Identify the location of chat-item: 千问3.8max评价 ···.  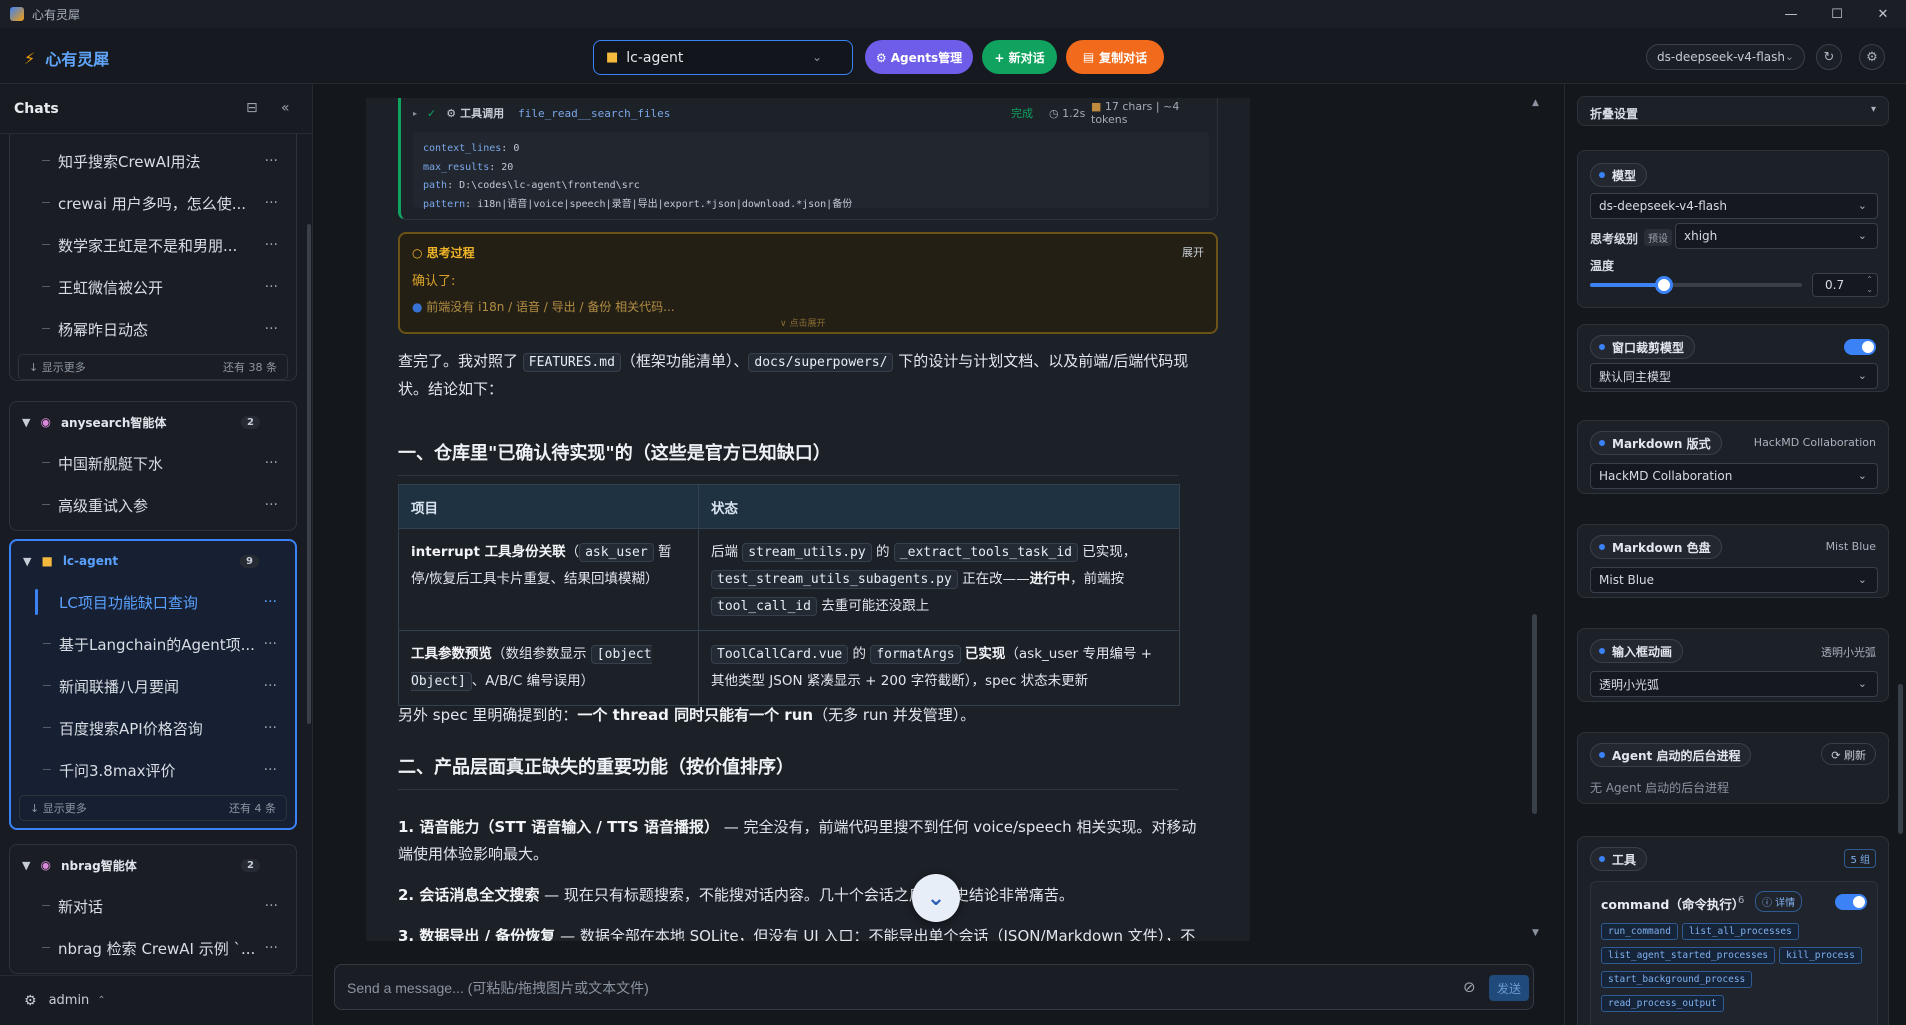
(153, 770).